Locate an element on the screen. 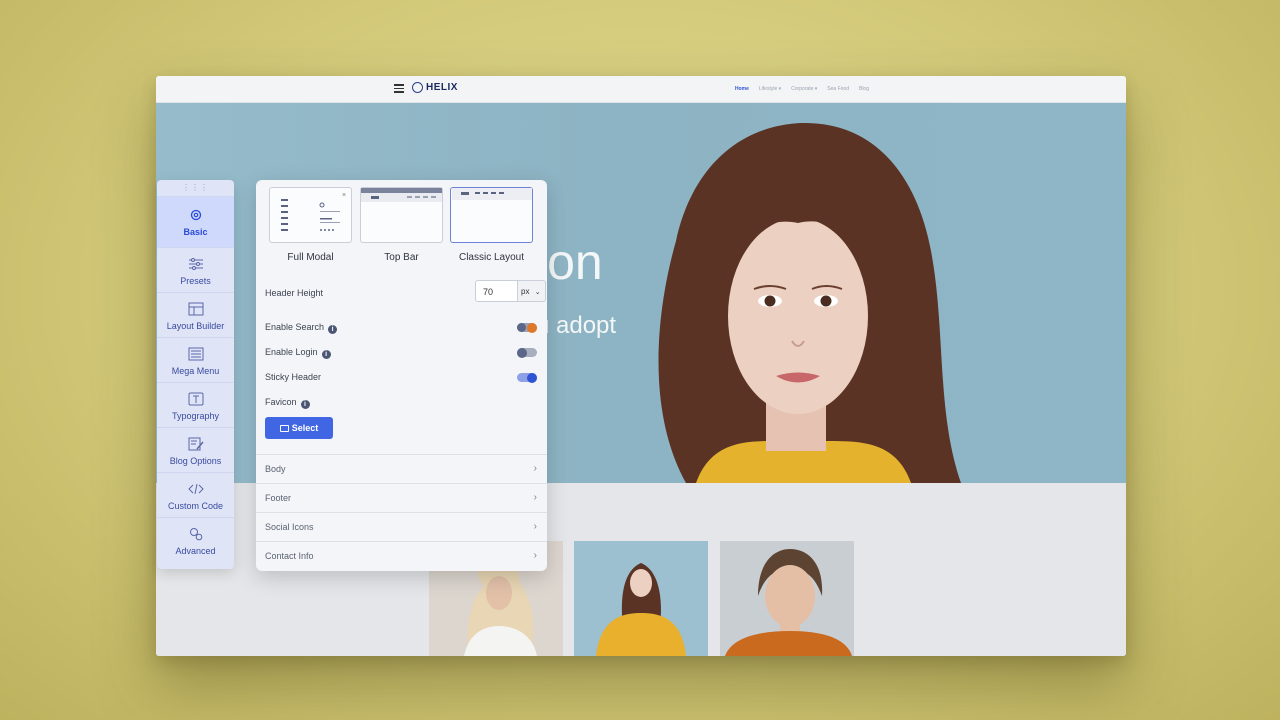 This screenshot has width=1280, height=720. enable-login-label: Enable Login is located at coordinates (291, 352).